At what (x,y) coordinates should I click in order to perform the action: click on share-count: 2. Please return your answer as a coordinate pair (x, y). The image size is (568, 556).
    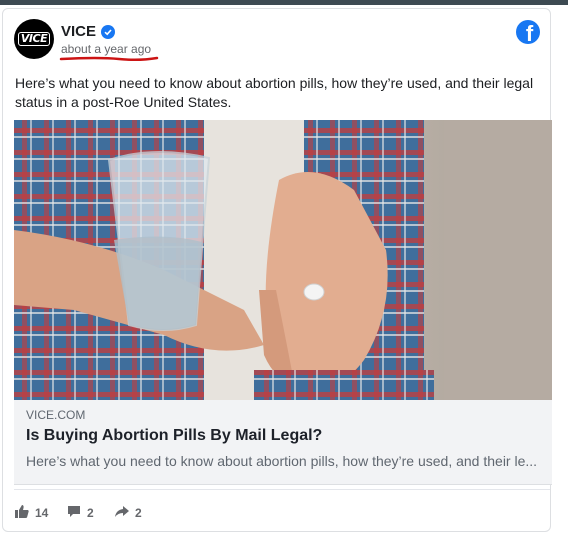
    Looking at the image, I should click on (128, 513).